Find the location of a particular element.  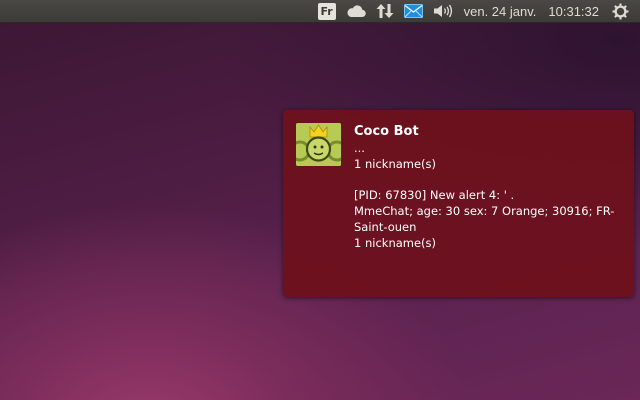

keyboard-layout-icon: Fr is located at coordinates (326, 11).